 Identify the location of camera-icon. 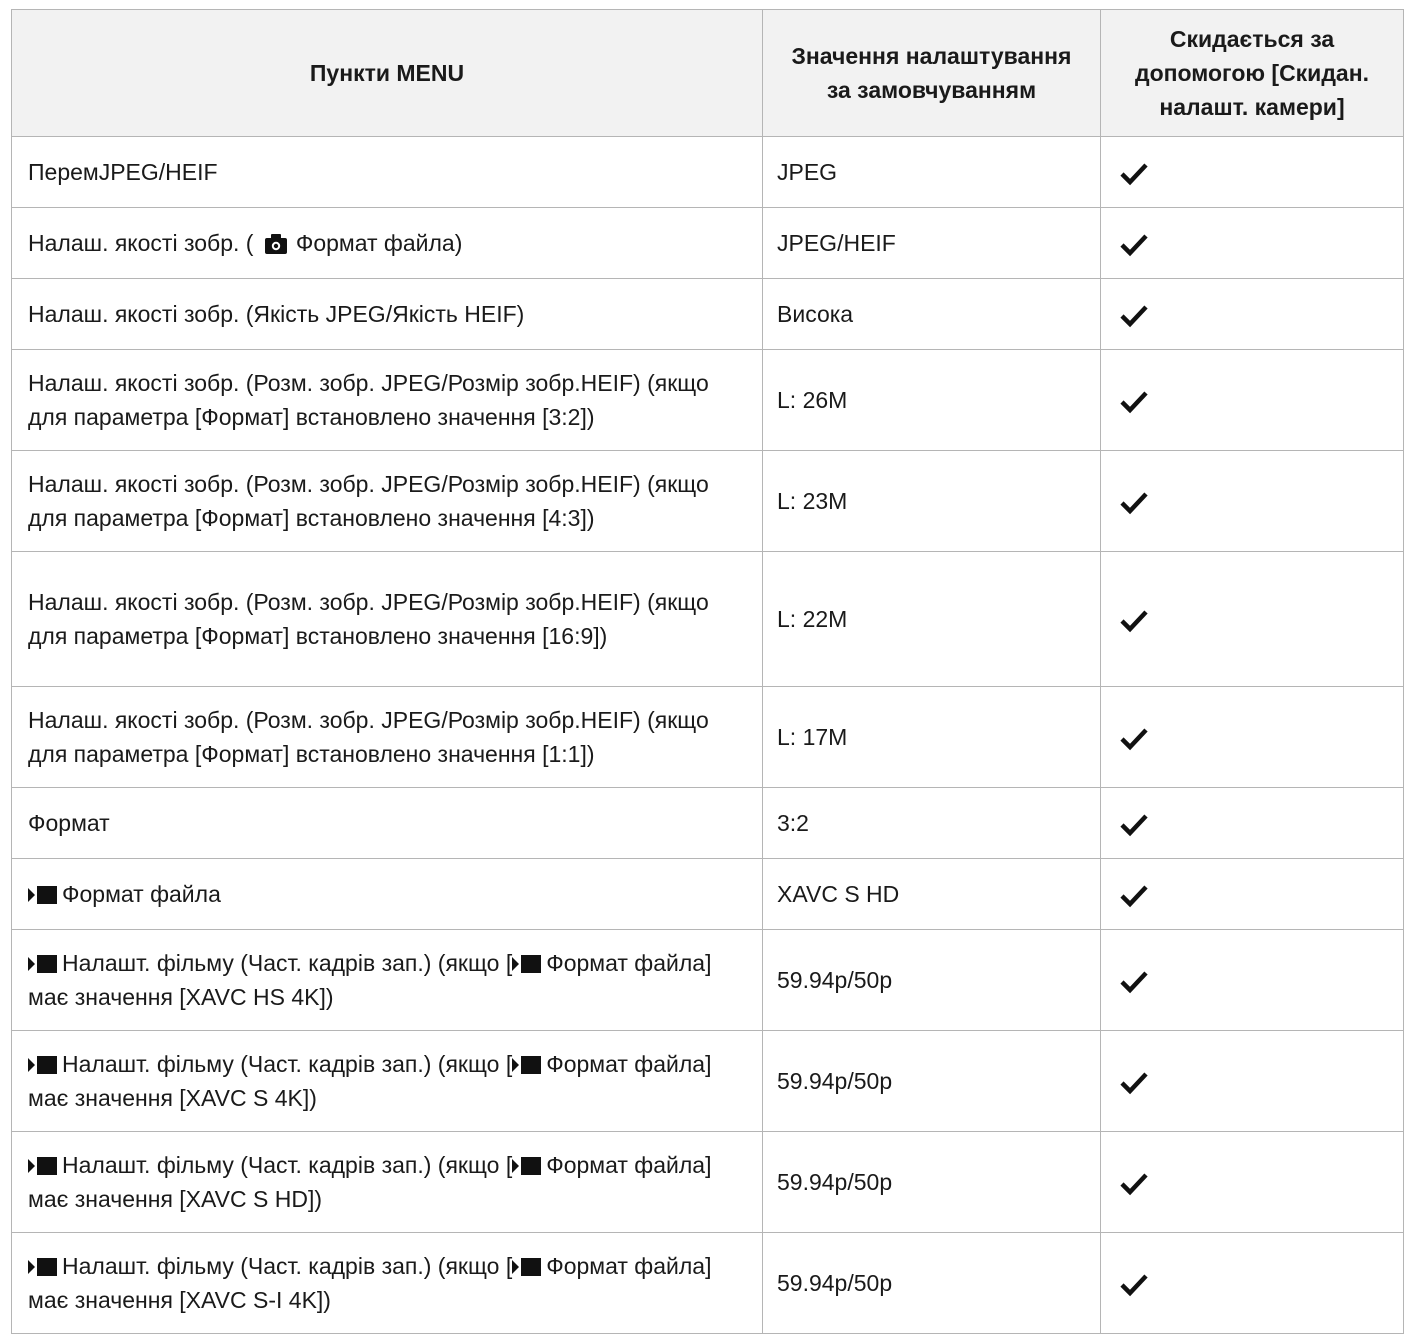
(276, 244).